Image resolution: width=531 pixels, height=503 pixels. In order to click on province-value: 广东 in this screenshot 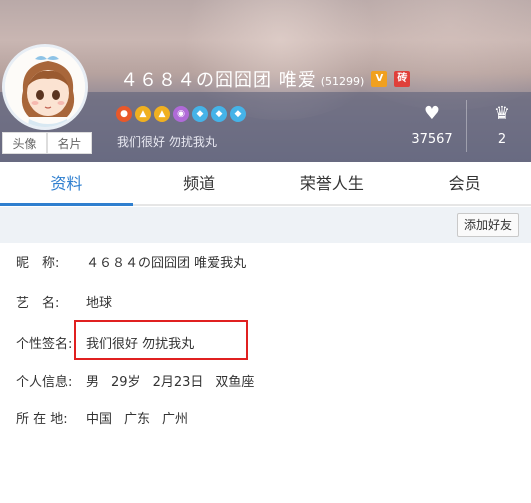, I will do `click(137, 419)`.